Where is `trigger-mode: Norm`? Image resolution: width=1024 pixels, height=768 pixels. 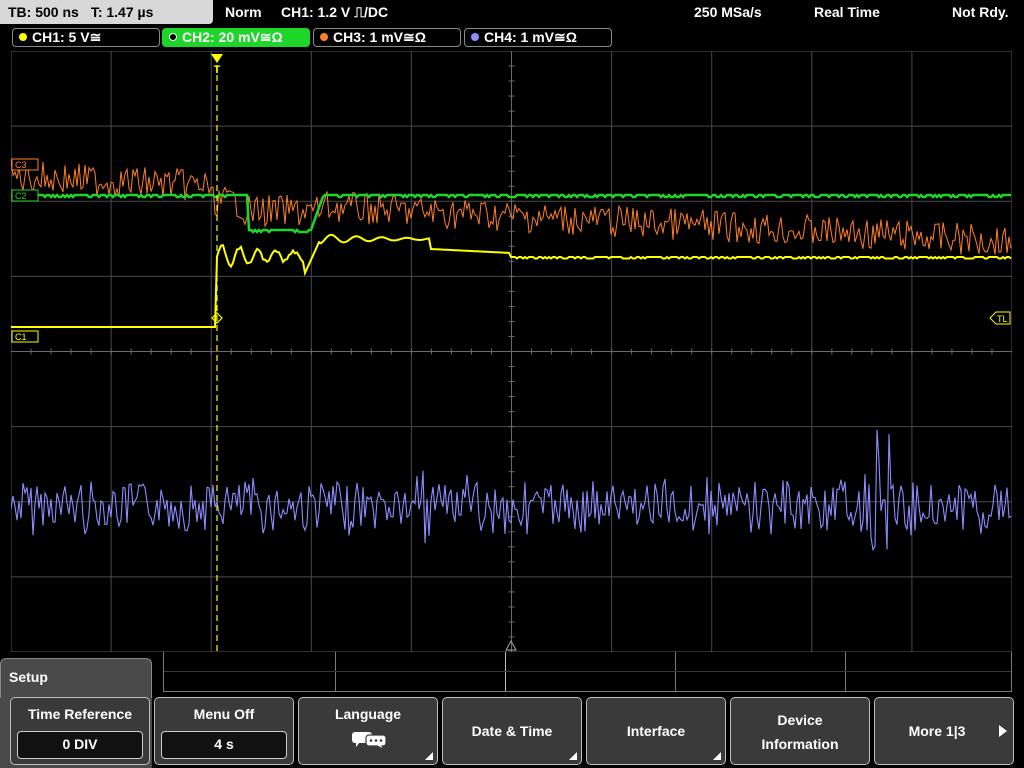
trigger-mode: Norm is located at coordinates (243, 12).